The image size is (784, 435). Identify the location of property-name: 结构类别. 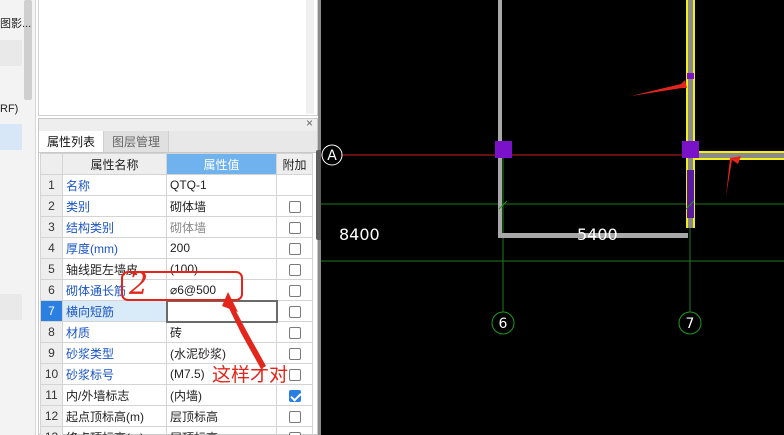
(114, 227).